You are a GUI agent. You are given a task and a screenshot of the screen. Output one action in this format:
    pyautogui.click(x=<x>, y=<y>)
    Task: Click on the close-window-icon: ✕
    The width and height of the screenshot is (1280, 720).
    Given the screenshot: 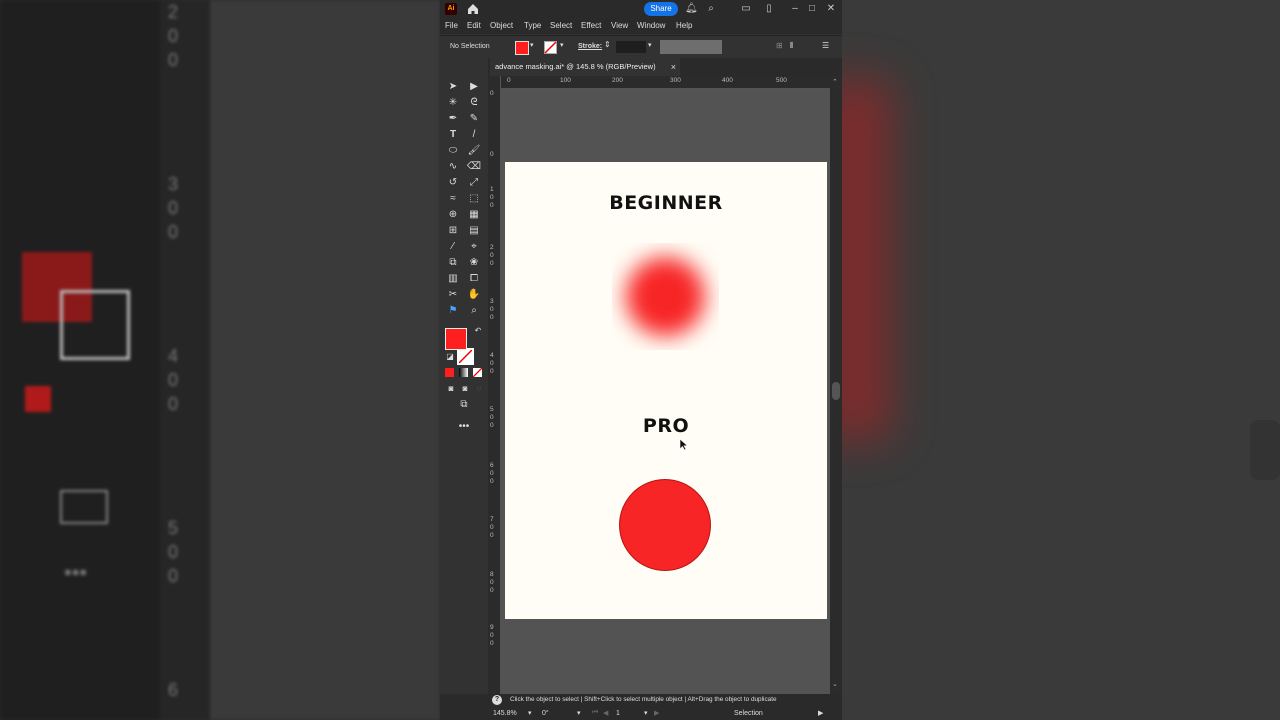 What is the action you would take?
    pyautogui.click(x=831, y=9)
    